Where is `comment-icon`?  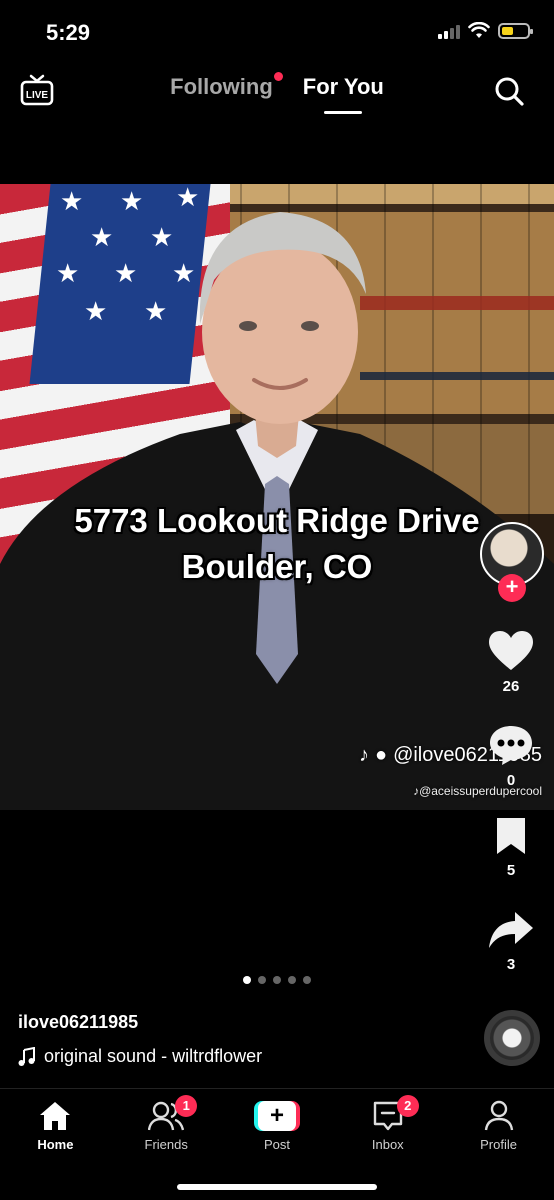 comment-icon is located at coordinates (511, 745).